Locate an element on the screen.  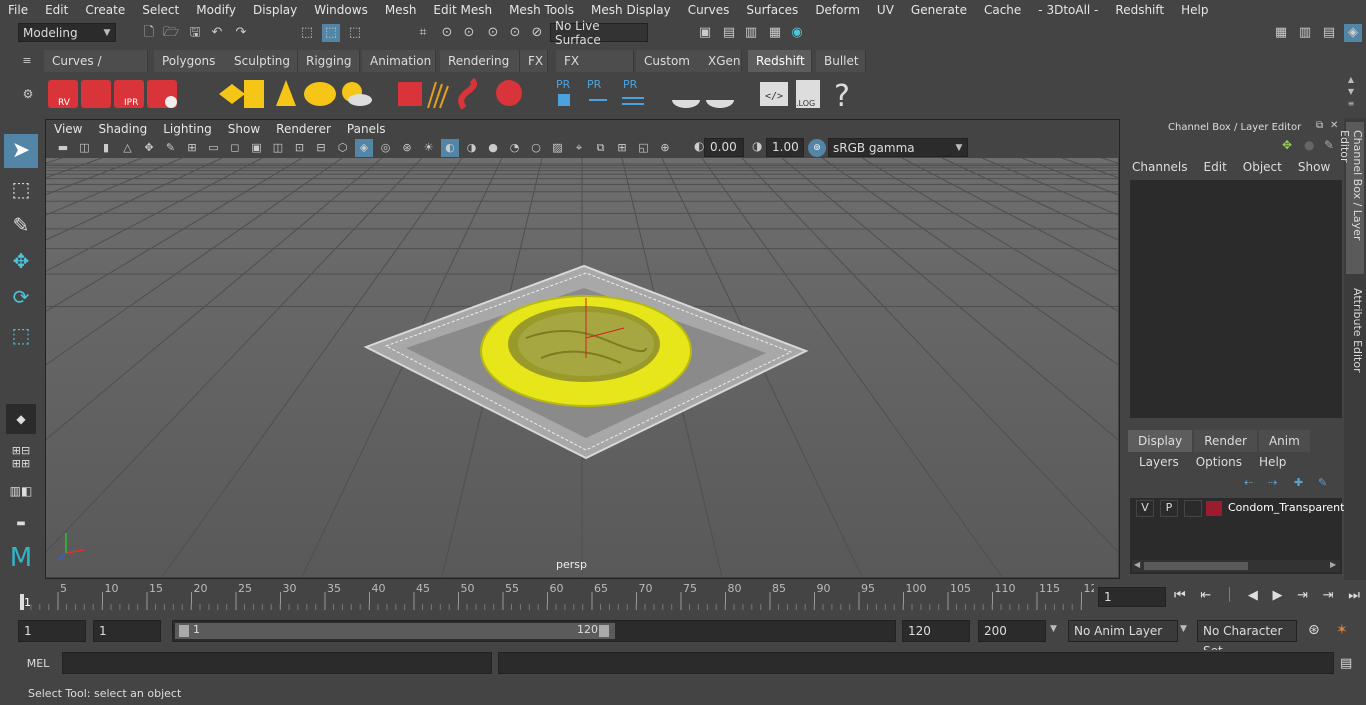
circle-icon: ● is located at coordinates (1309, 145).